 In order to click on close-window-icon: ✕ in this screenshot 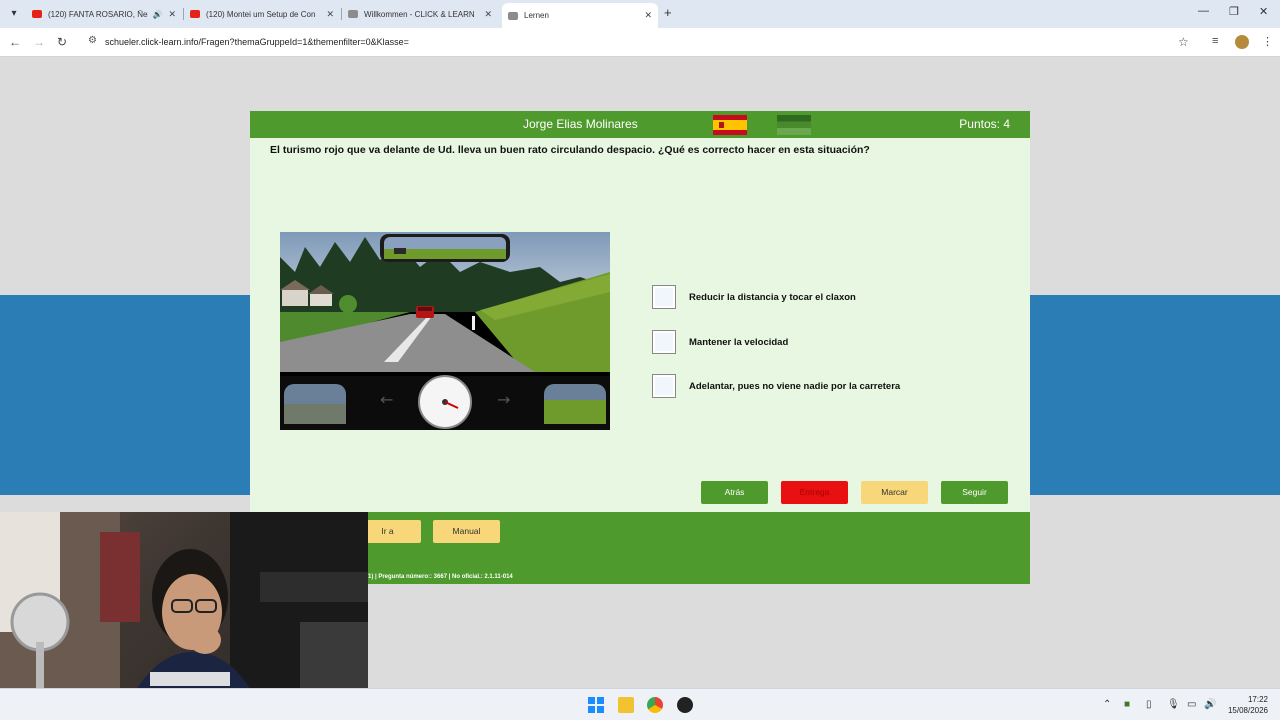, I will do `click(1263, 11)`.